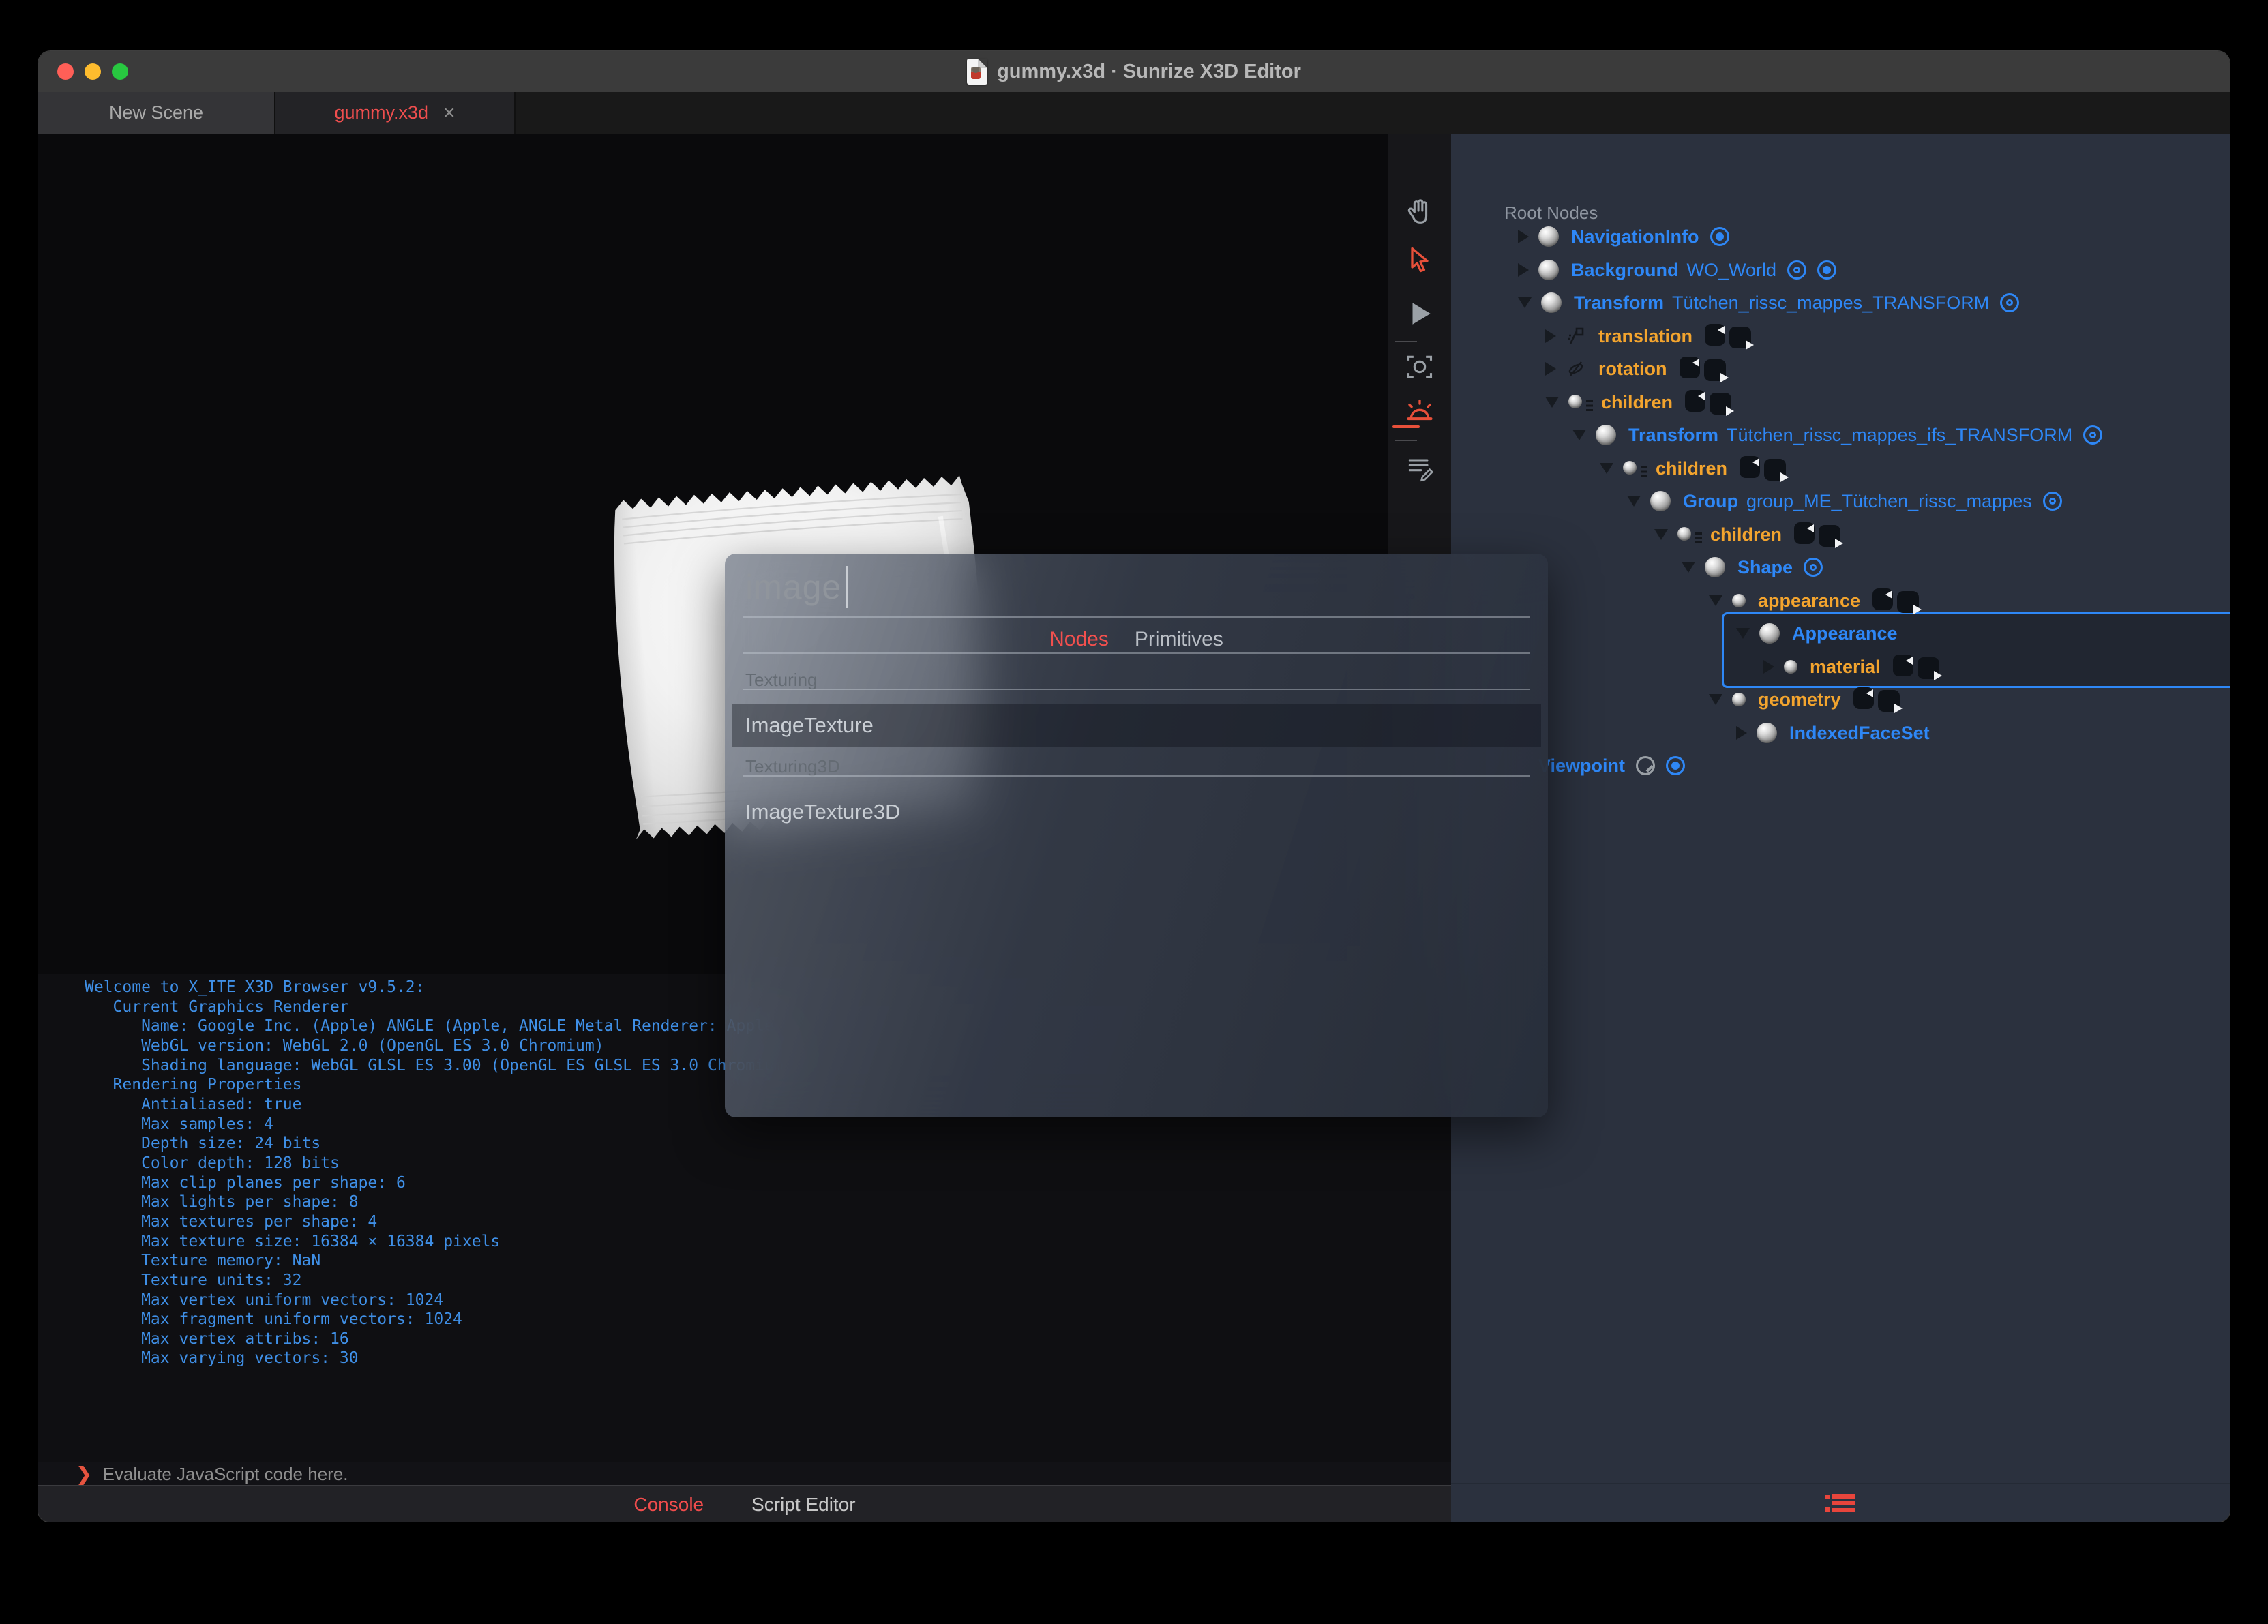  Describe the element at coordinates (1646, 765) in the screenshot. I see `edit-wrench-icon` at that location.